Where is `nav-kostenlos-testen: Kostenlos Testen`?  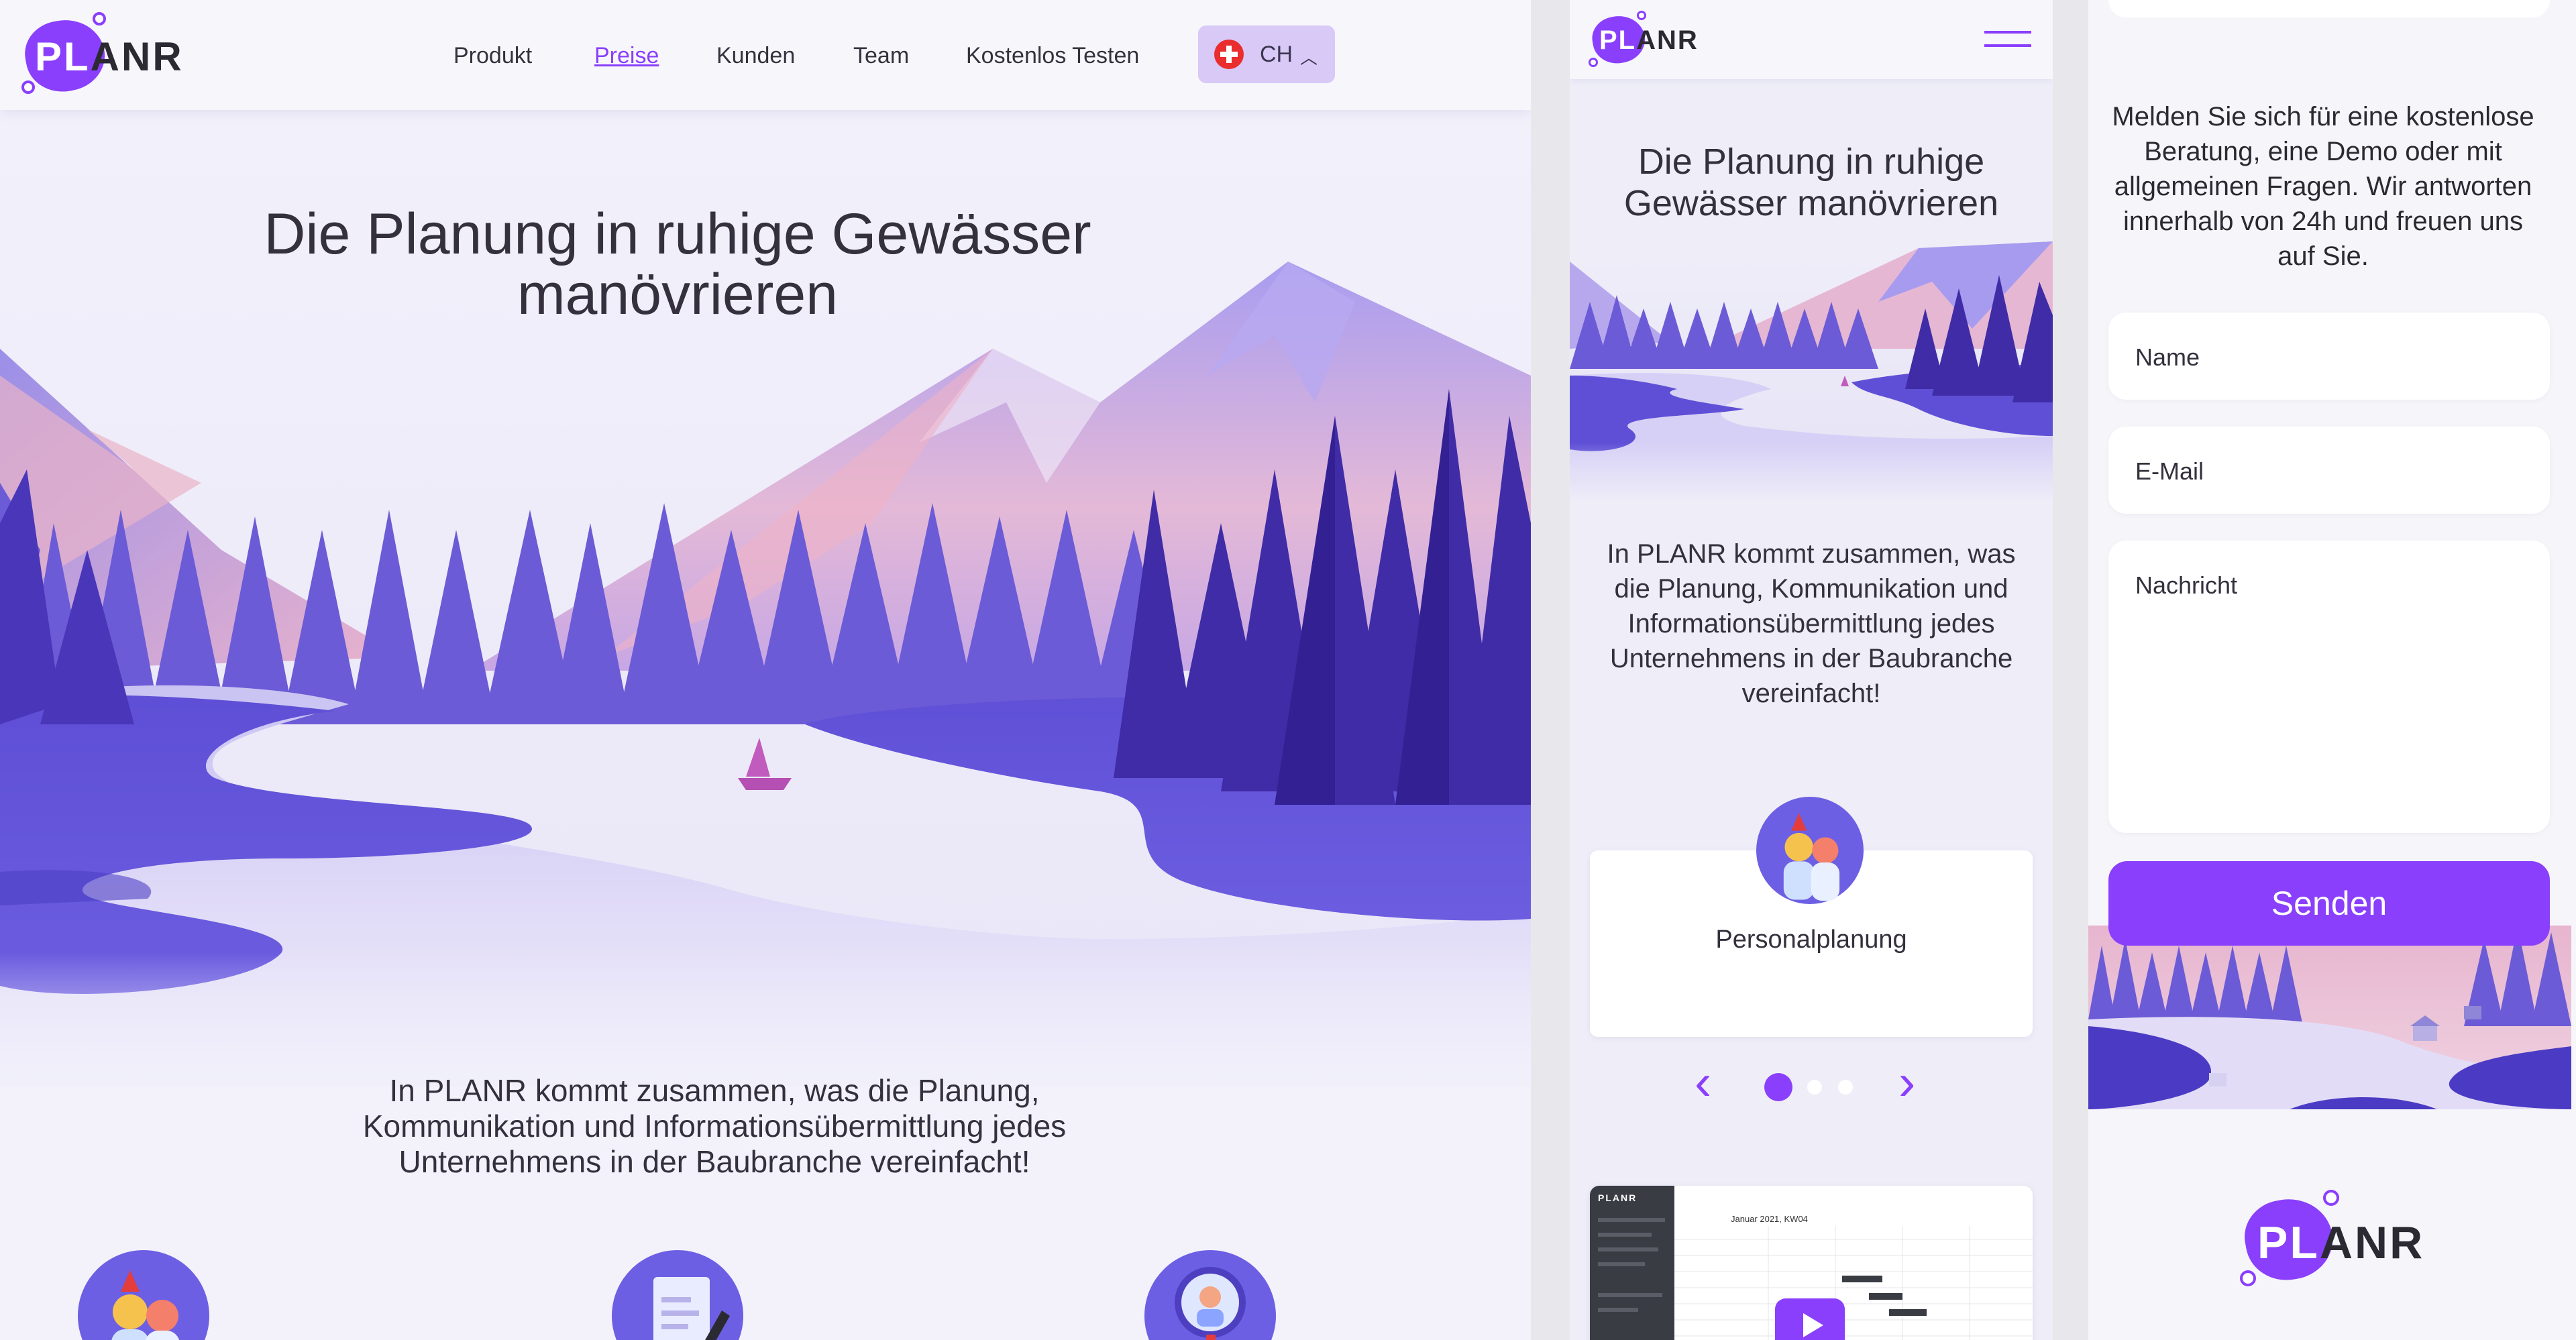 nav-kostenlos-testen: Kostenlos Testen is located at coordinates (1052, 56).